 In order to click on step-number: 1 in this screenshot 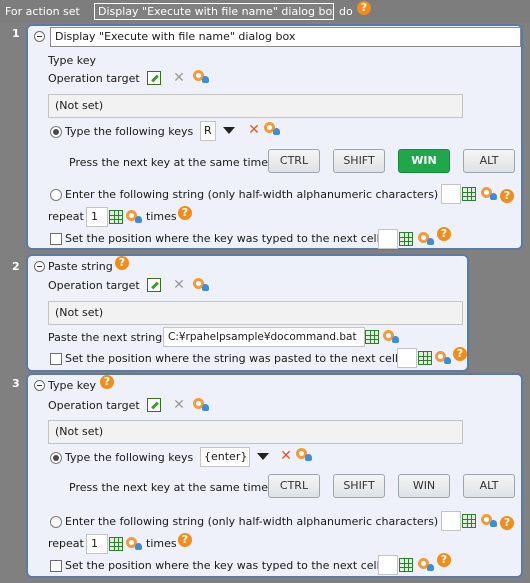, I will do `click(16, 33)`.